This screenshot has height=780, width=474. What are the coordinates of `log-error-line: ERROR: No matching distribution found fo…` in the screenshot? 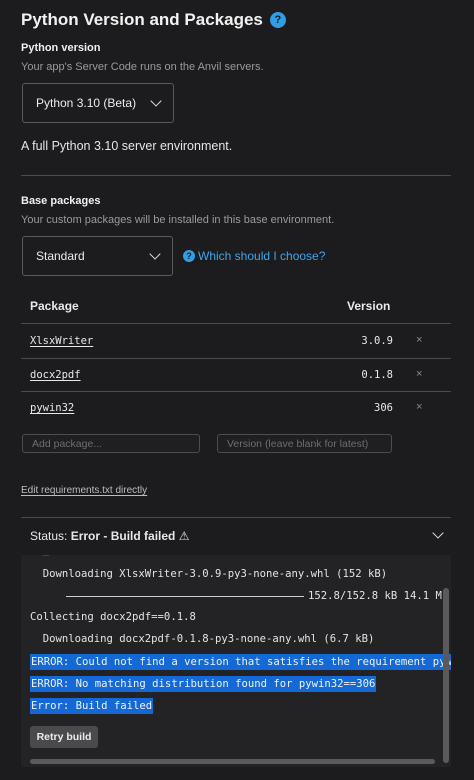 It's located at (203, 684).